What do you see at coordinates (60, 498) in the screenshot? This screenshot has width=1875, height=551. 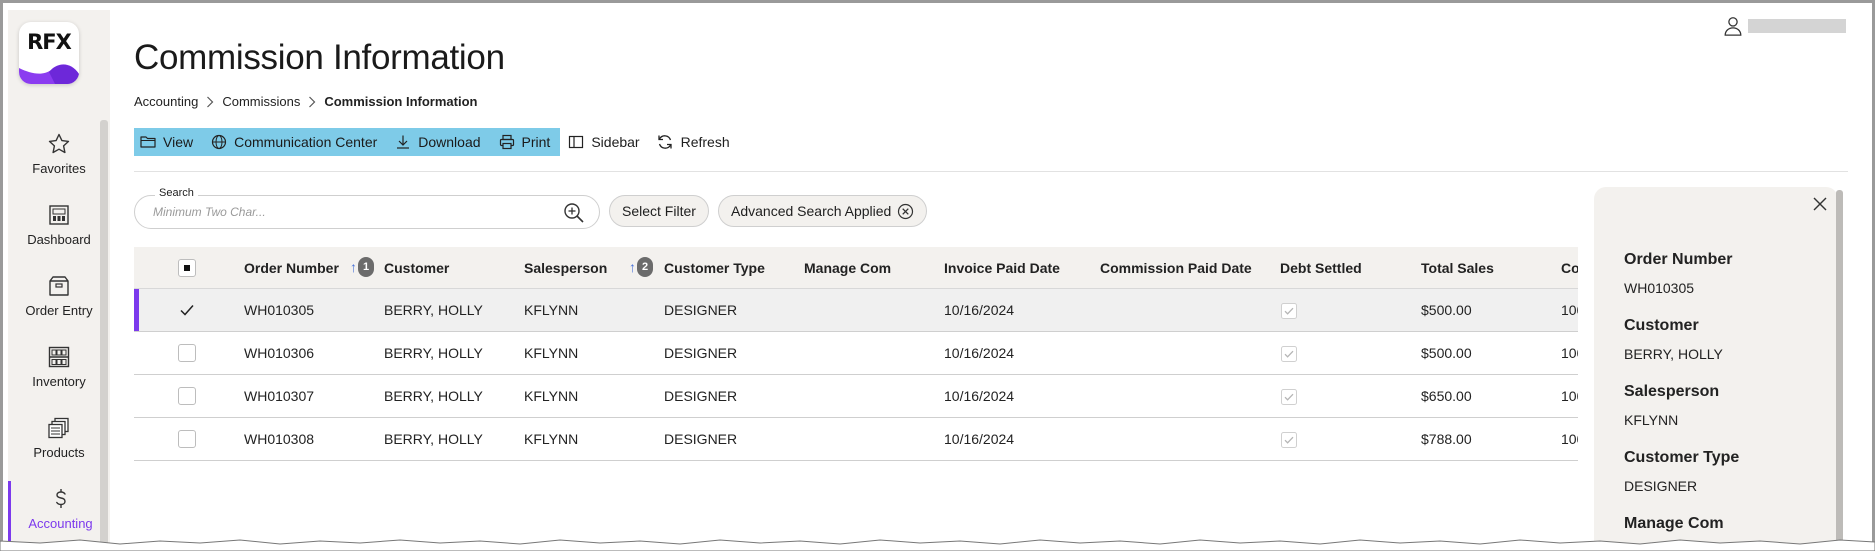 I see `dollar-icon` at bounding box center [60, 498].